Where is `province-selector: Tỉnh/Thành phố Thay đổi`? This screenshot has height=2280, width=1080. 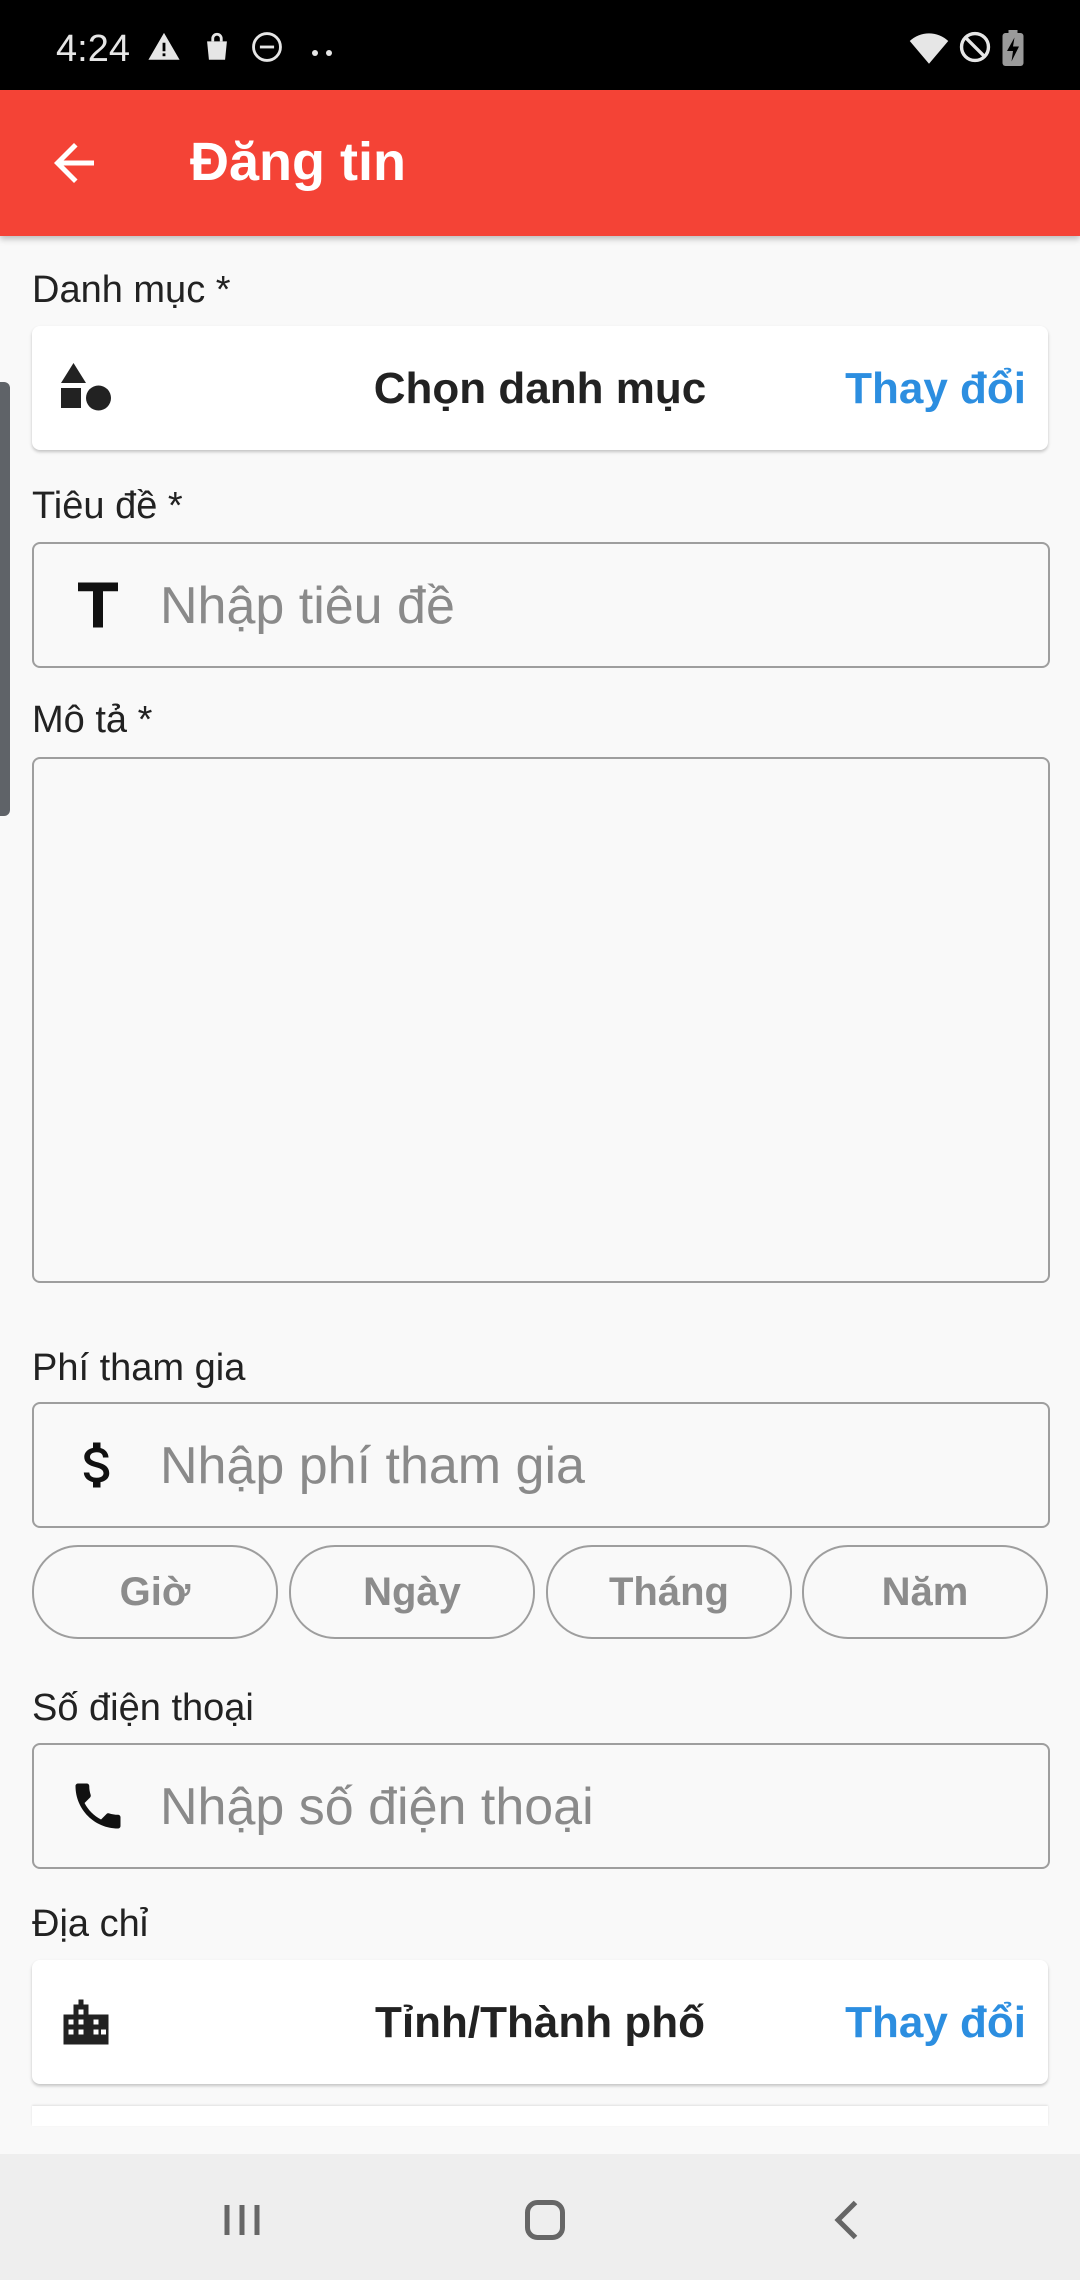
province-selector: Tỉnh/Thành phố Thay đổi is located at coordinates (540, 2022).